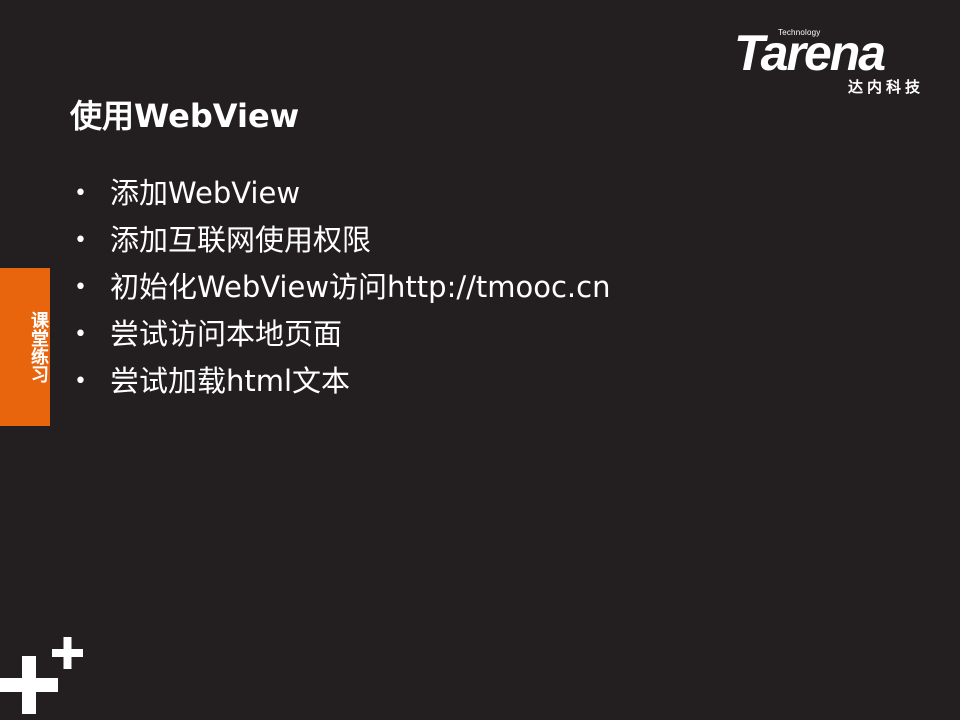  Describe the element at coordinates (885, 87) in the screenshot. I see `logo-chinese-text: 达内科技` at that location.